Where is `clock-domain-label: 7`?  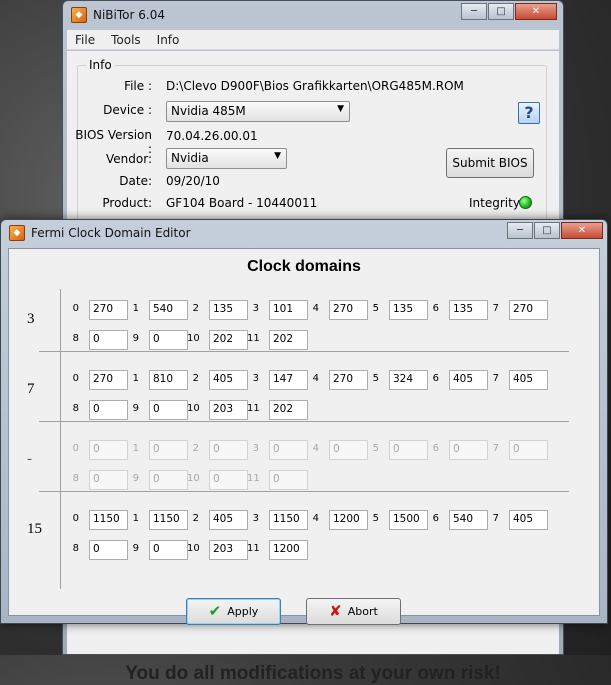
clock-domain-label: 7 is located at coordinates (31, 389).